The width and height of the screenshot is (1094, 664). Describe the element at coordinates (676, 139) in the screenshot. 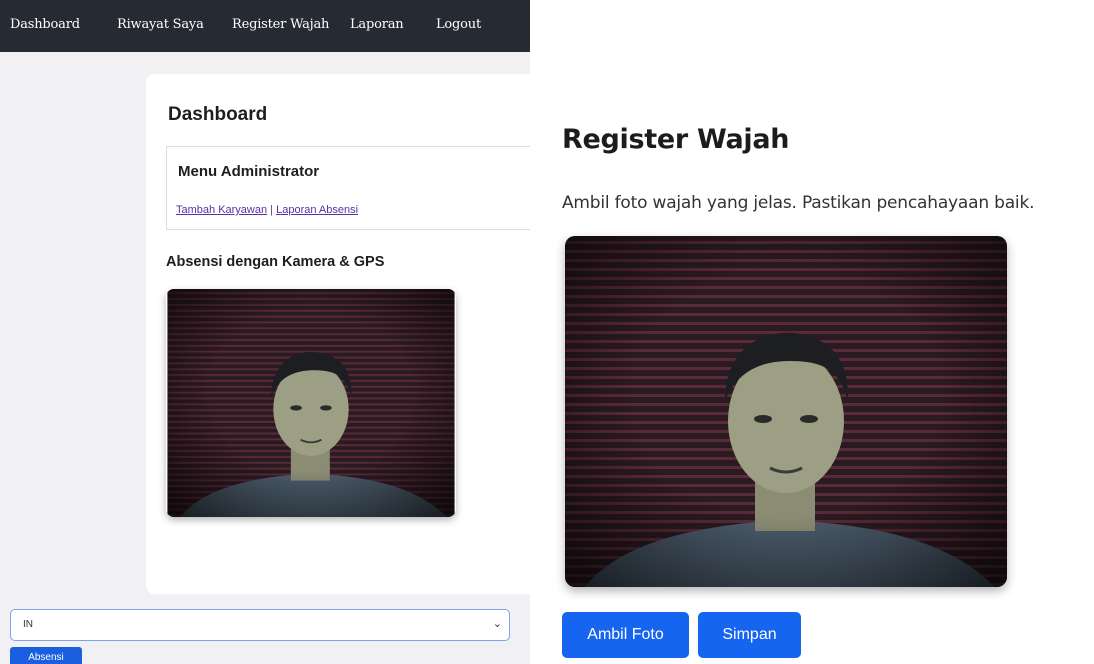

I see `register-title: Register Wajah` at that location.